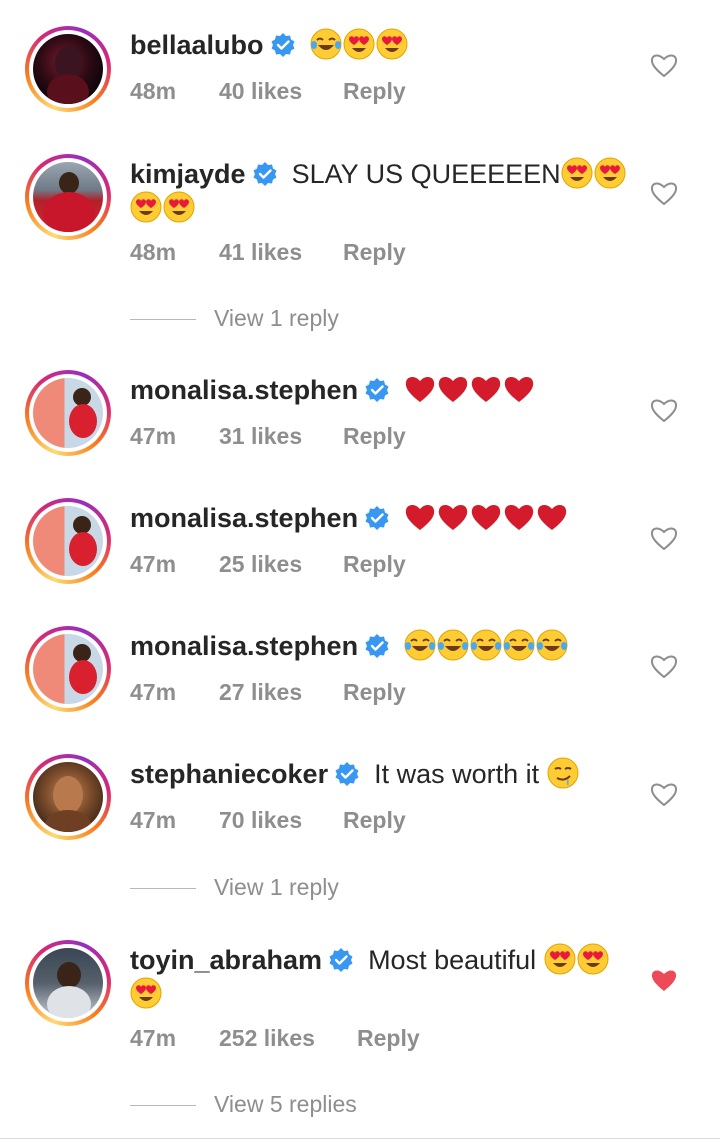 This screenshot has width=720, height=1142. What do you see at coordinates (452, 960) in the screenshot?
I see `comment-text: Most beautiful` at bounding box center [452, 960].